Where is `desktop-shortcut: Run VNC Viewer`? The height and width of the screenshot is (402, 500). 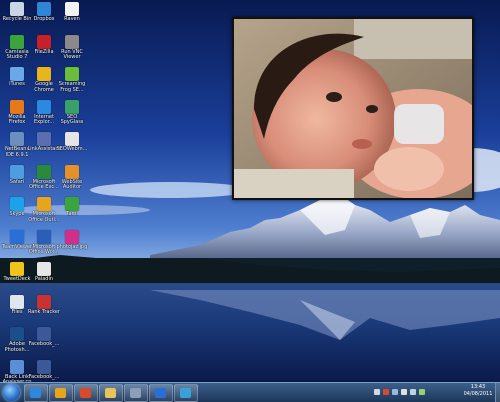 desktop-shortcut: Run VNC Viewer is located at coordinates (72, 47).